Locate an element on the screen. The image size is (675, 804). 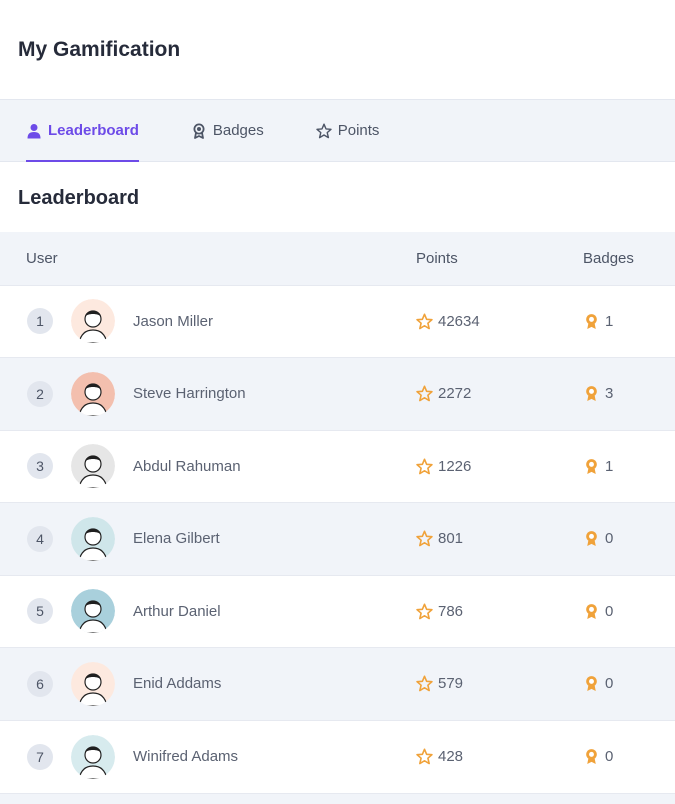
points-value: 1226 is located at coordinates (455, 466).